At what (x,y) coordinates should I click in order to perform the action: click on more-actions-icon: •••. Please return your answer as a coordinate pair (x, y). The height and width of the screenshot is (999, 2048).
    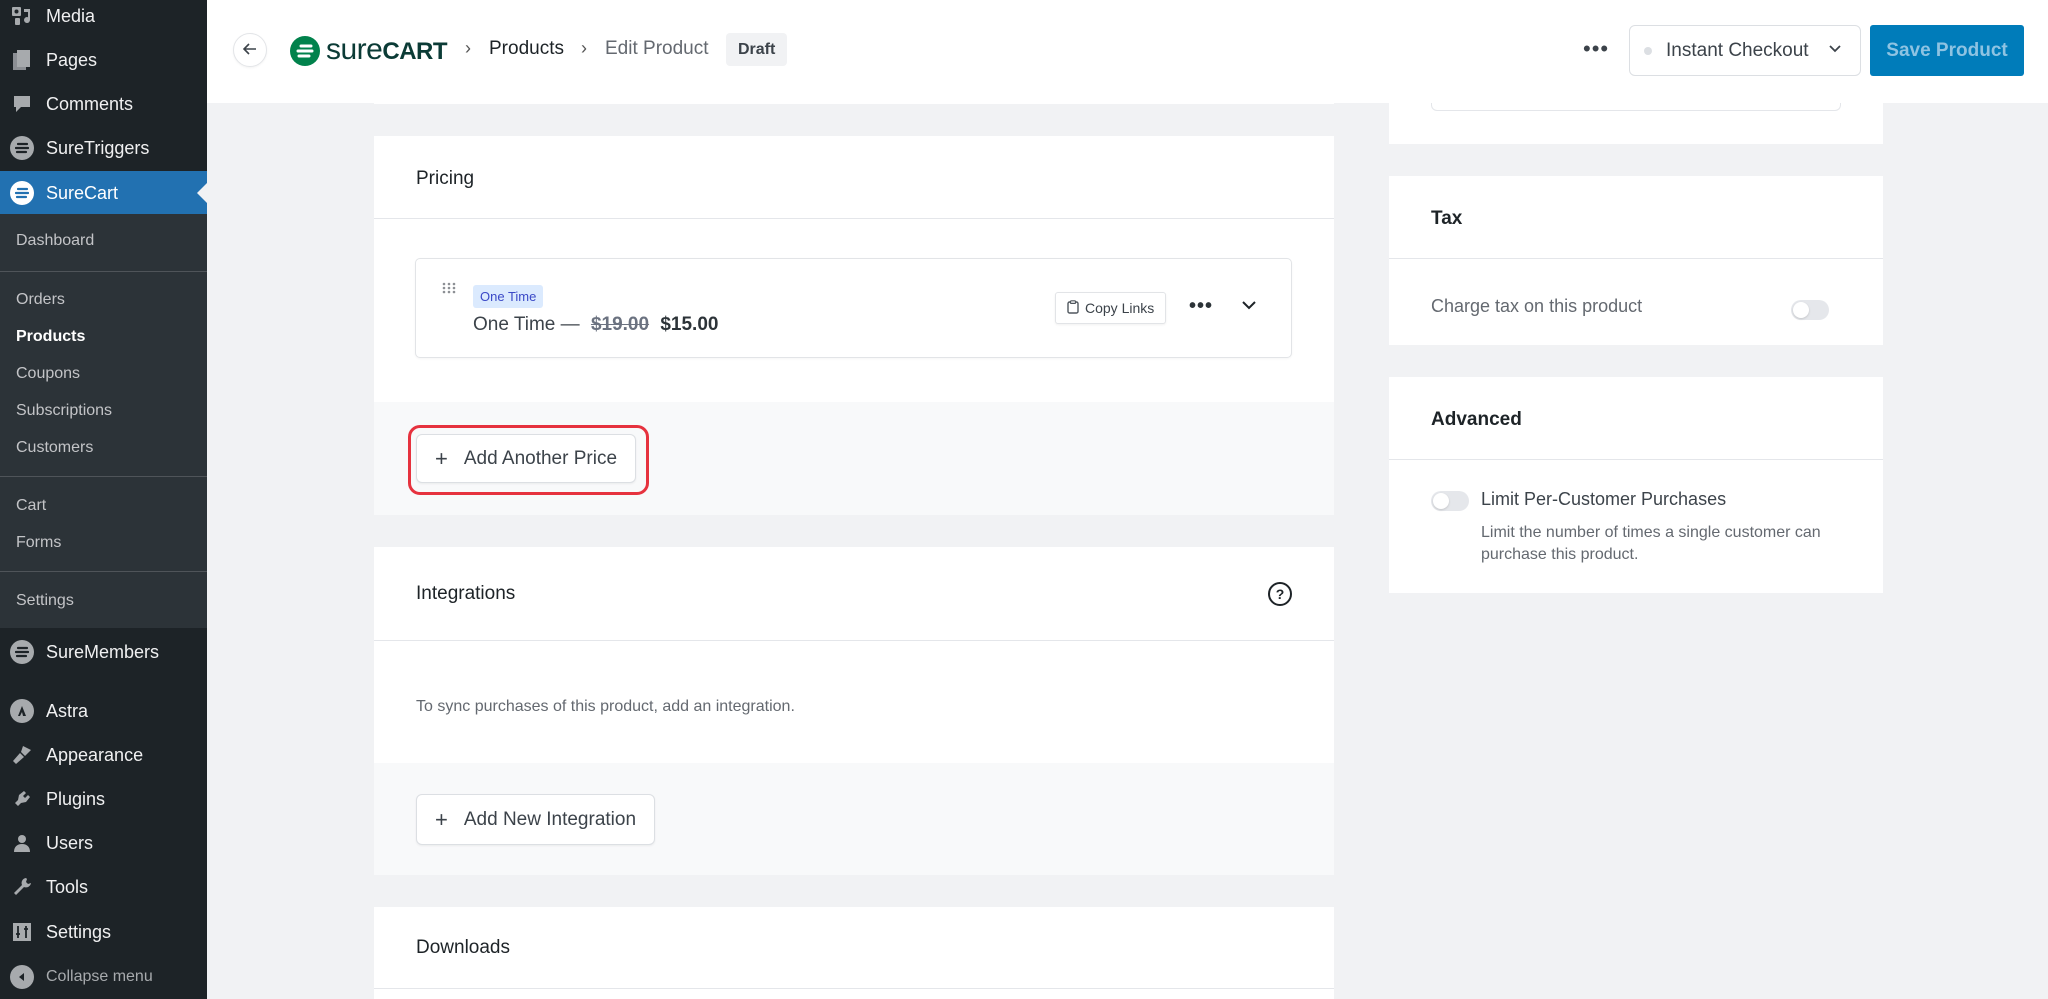
    Looking at the image, I should click on (1596, 49).